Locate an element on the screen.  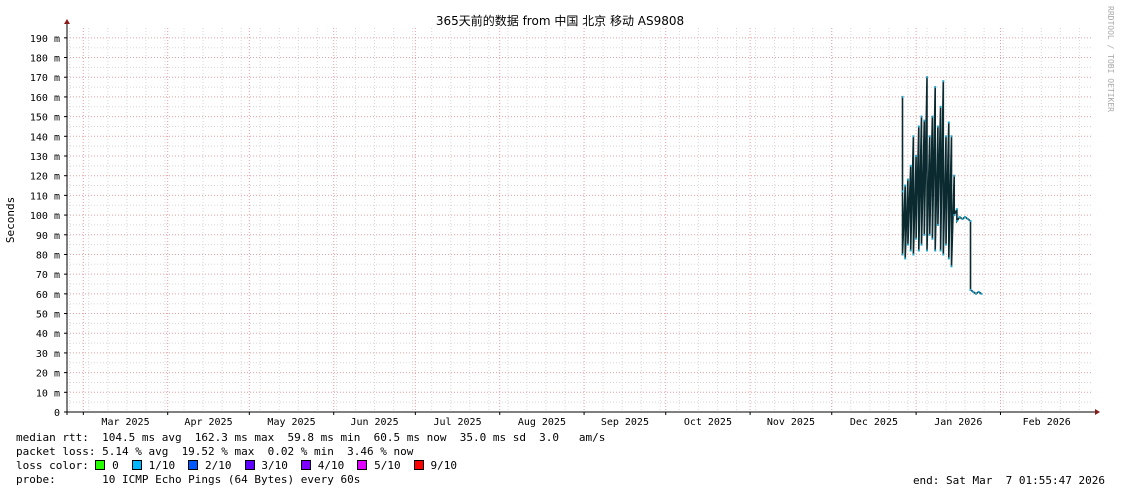
loss-color-swatches: 0 1/10 2/10 3/10 4/10 5/10 9/10 is located at coordinates (276, 465).